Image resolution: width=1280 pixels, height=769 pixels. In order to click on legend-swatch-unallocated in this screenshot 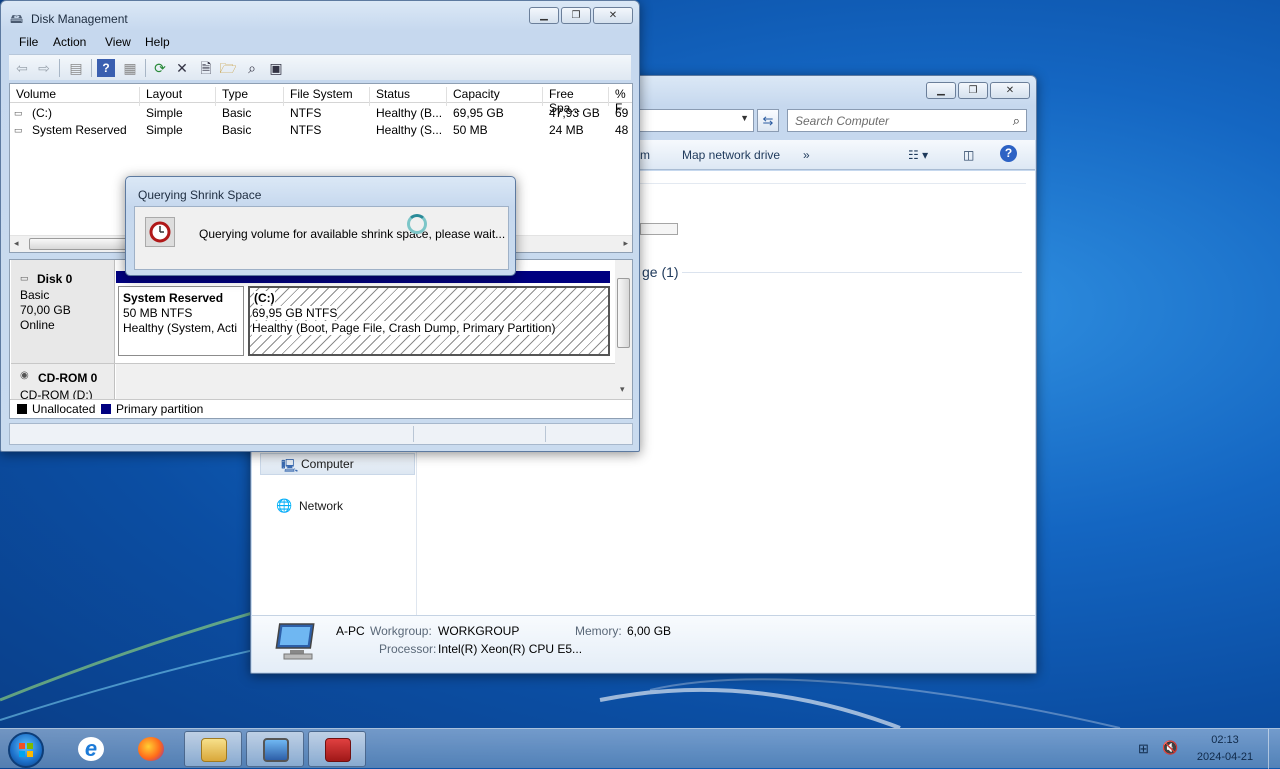, I will do `click(22, 409)`.